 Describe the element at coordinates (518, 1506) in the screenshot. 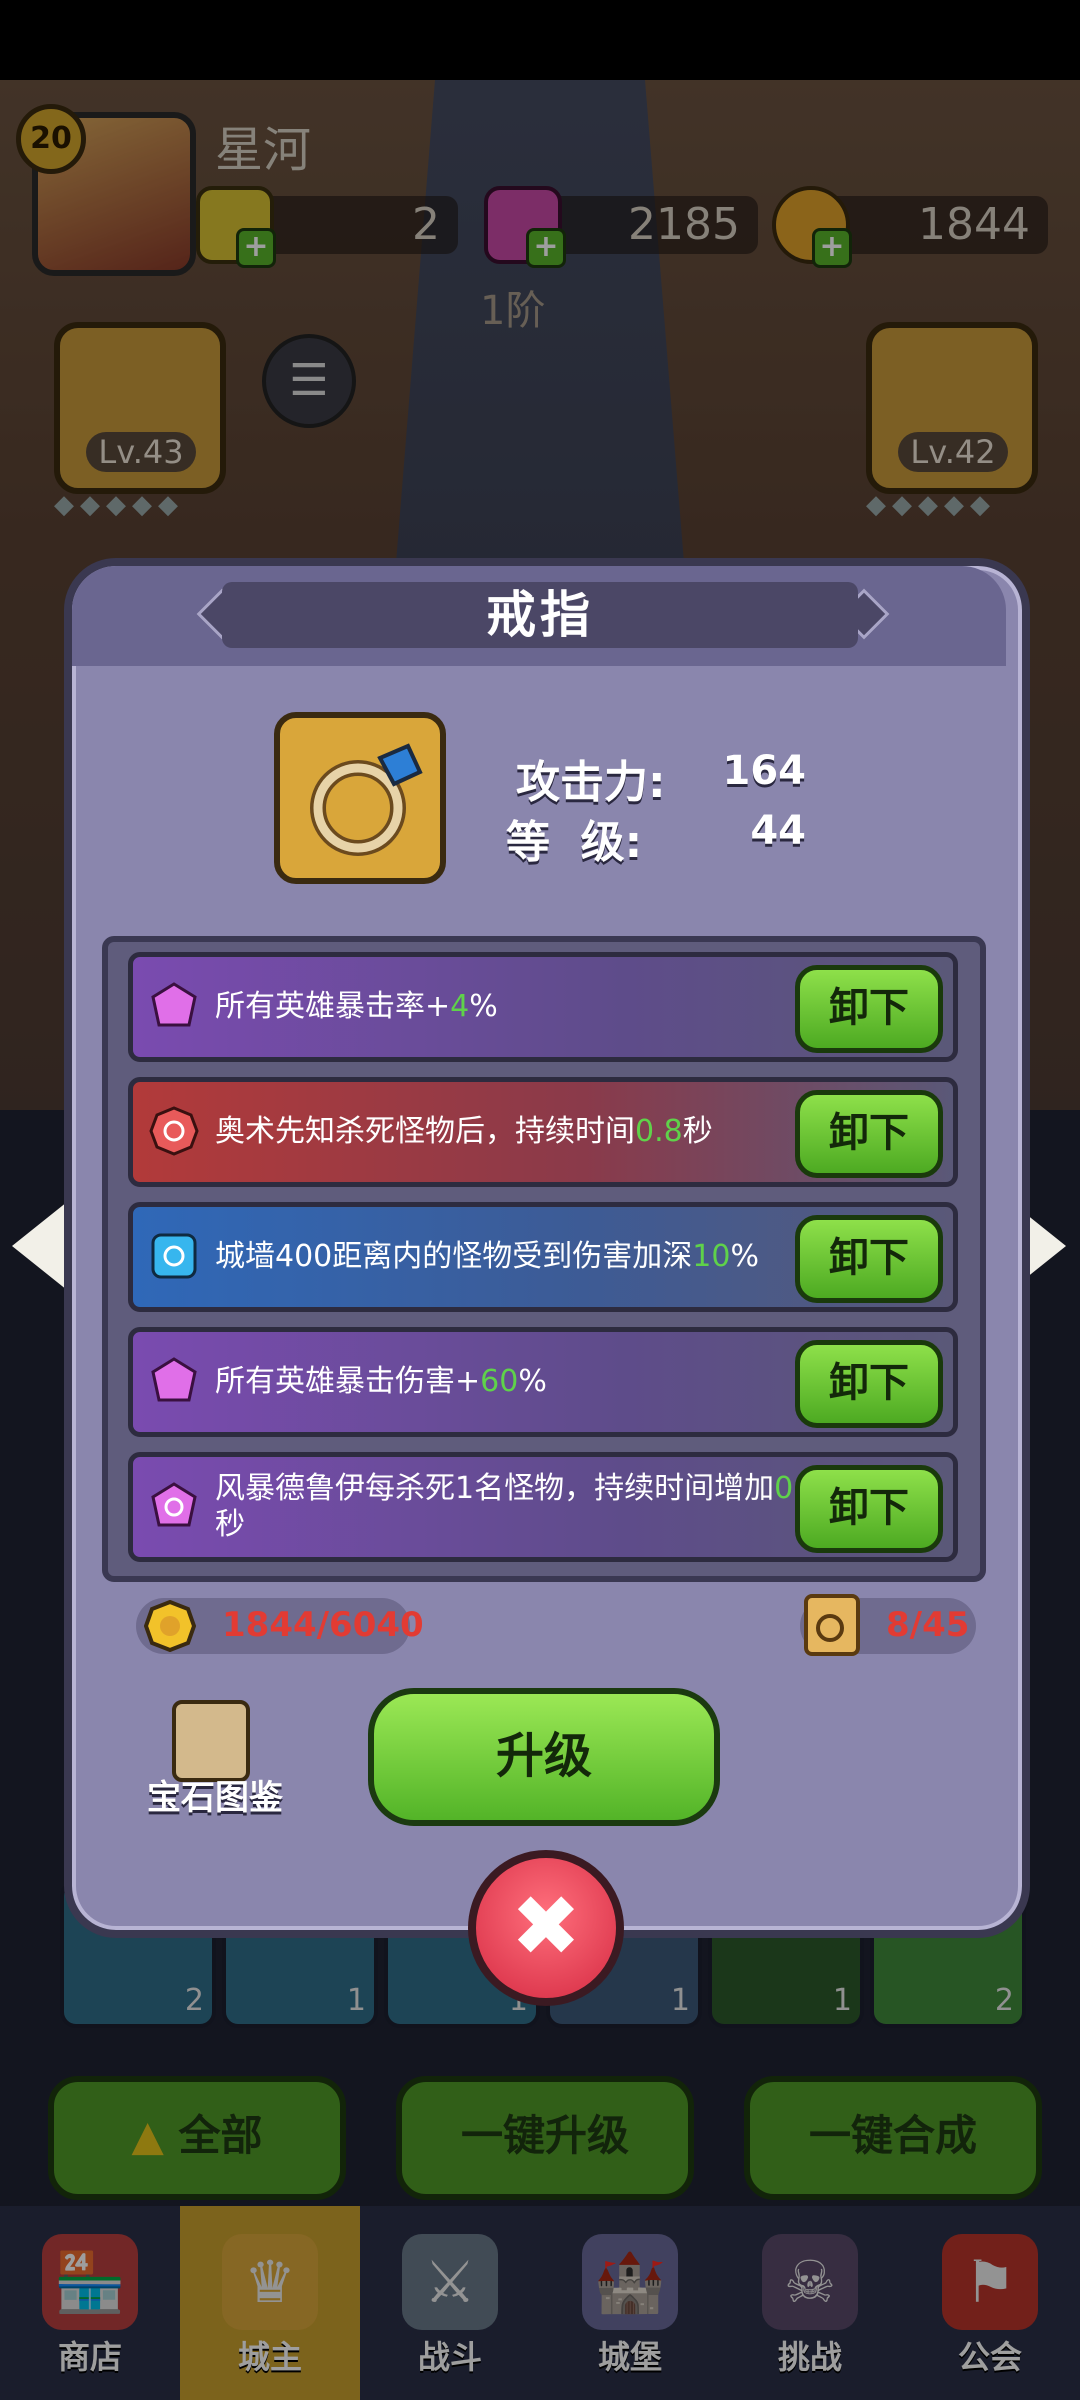

I see `gem-effect-text: 风暴德鲁伊每杀死1名怪物，持续时间增加0.3秒` at that location.